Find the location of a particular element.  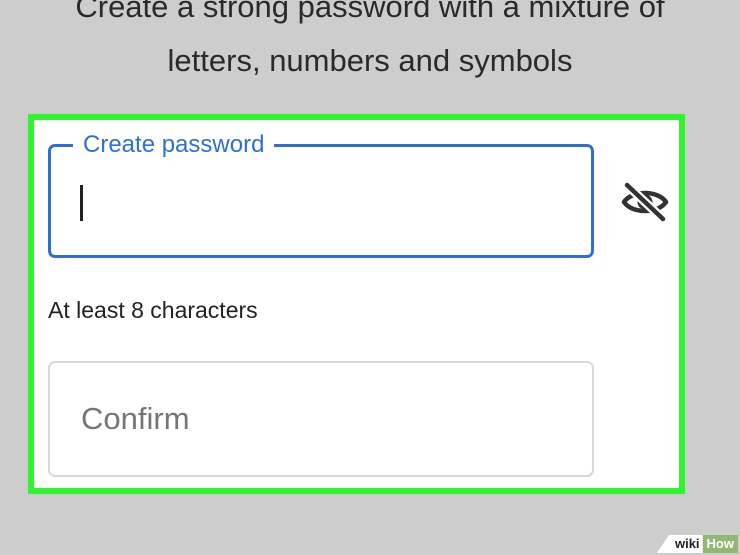

instructions-line-2: letters, numbers and symbols is located at coordinates (370, 60).